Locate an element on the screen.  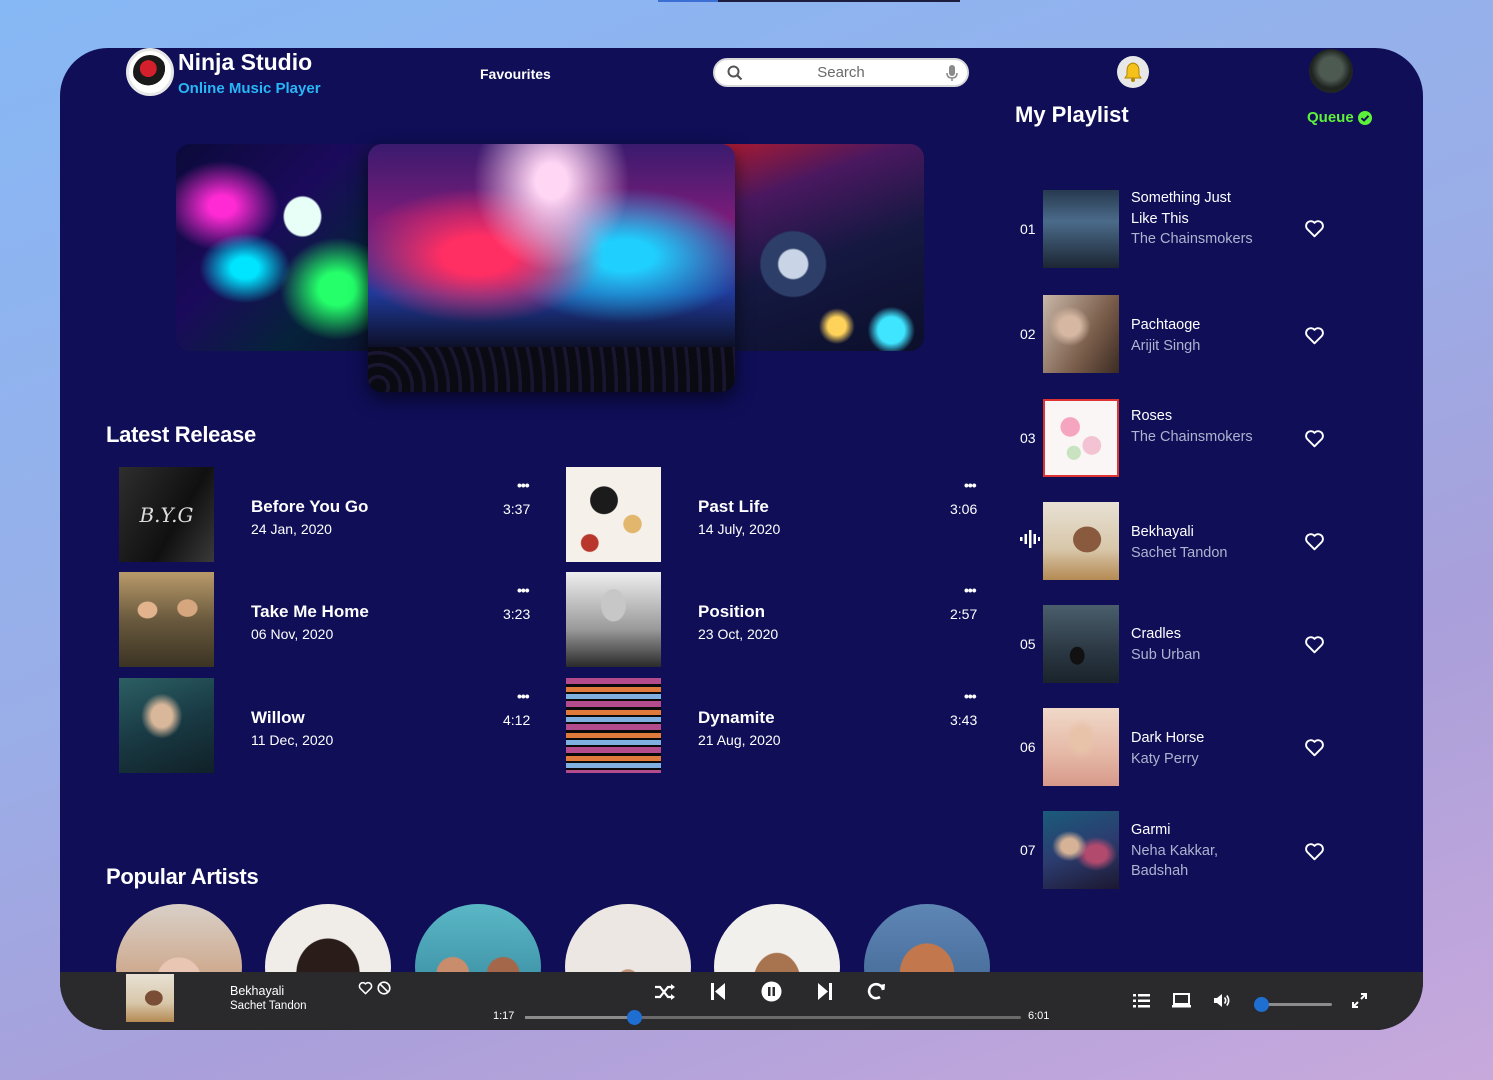
song-duration: 3:06 is located at coordinates (964, 509).